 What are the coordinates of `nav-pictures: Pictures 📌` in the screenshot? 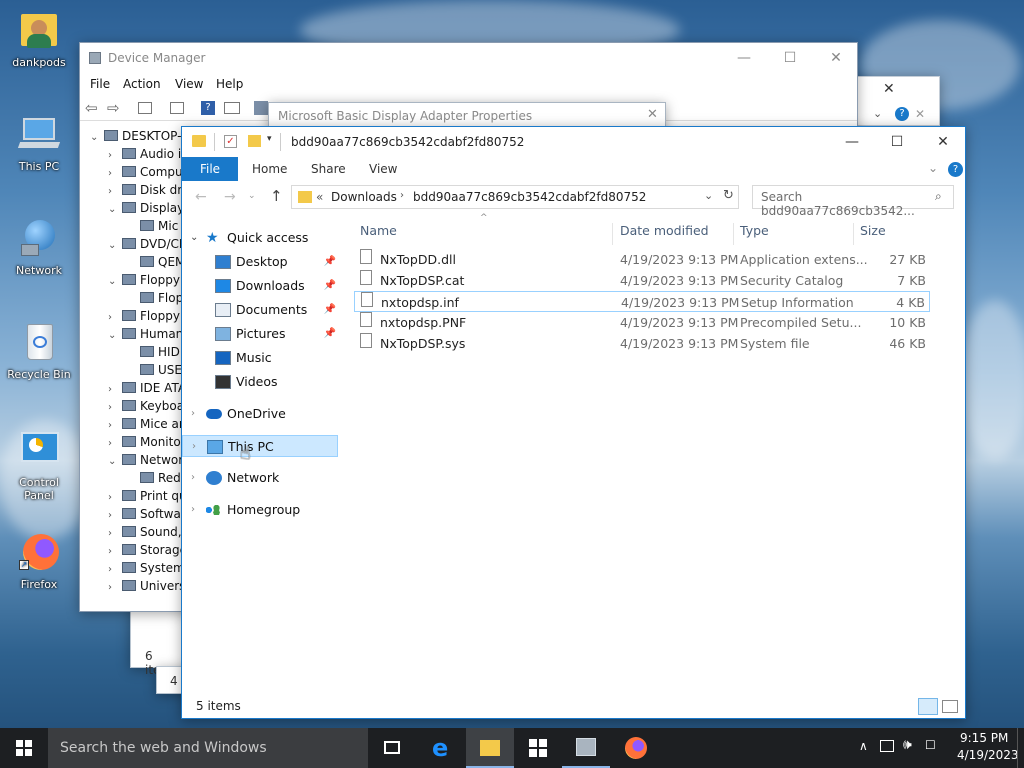 It's located at (260, 334).